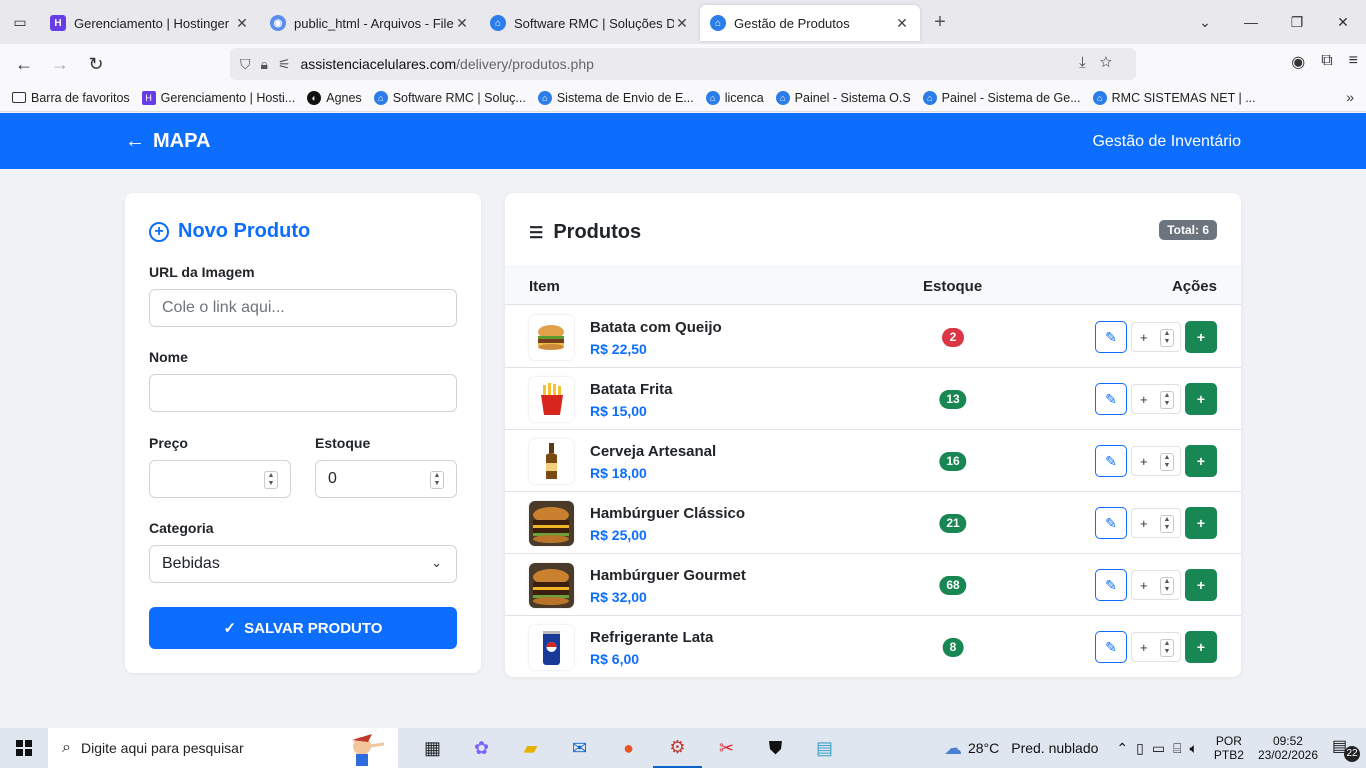 The width and height of the screenshot is (1366, 768). I want to click on site-permissions-icon: ⚟, so click(284, 64).